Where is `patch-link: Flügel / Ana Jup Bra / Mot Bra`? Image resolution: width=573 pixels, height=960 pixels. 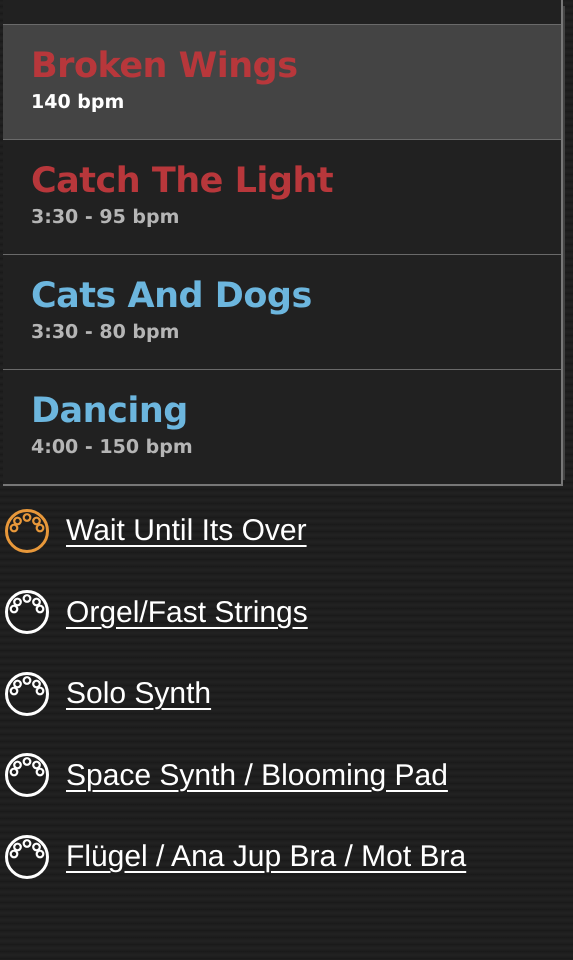 patch-link: Flügel / Ana Jup Bra / Mot Bra is located at coordinates (266, 857).